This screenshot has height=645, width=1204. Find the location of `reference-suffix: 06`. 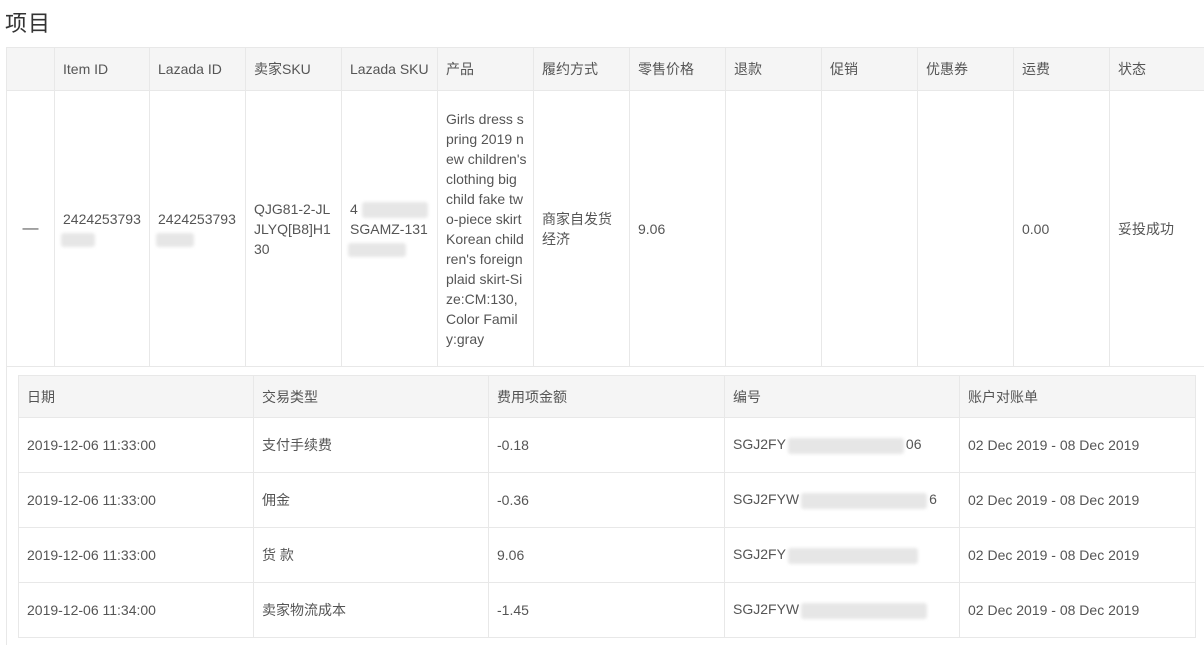

reference-suffix: 06 is located at coordinates (913, 444).